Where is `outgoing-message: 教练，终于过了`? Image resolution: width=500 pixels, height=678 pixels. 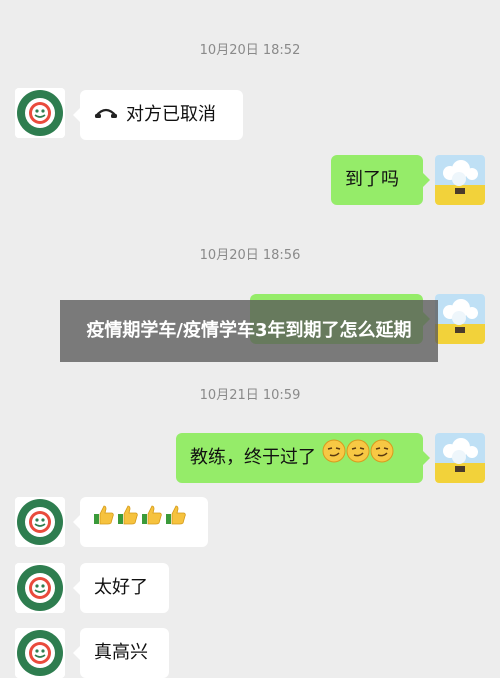 outgoing-message: 教练，终于过了 is located at coordinates (303, 458).